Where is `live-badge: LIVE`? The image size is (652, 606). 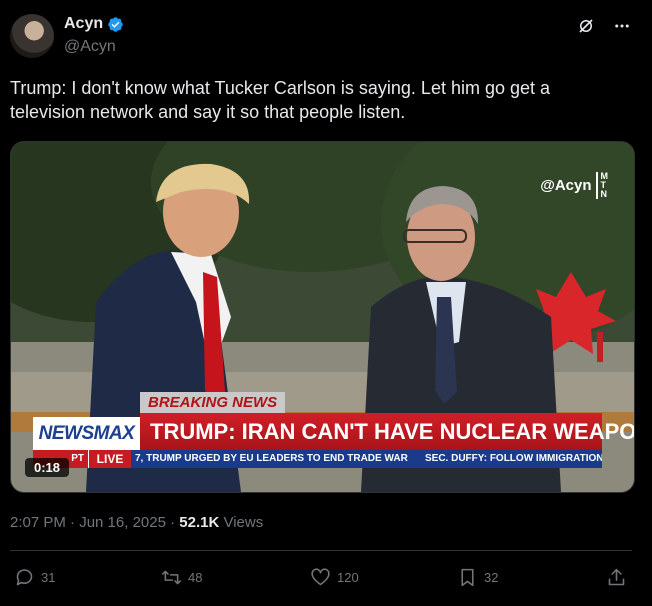 live-badge: LIVE is located at coordinates (109, 459).